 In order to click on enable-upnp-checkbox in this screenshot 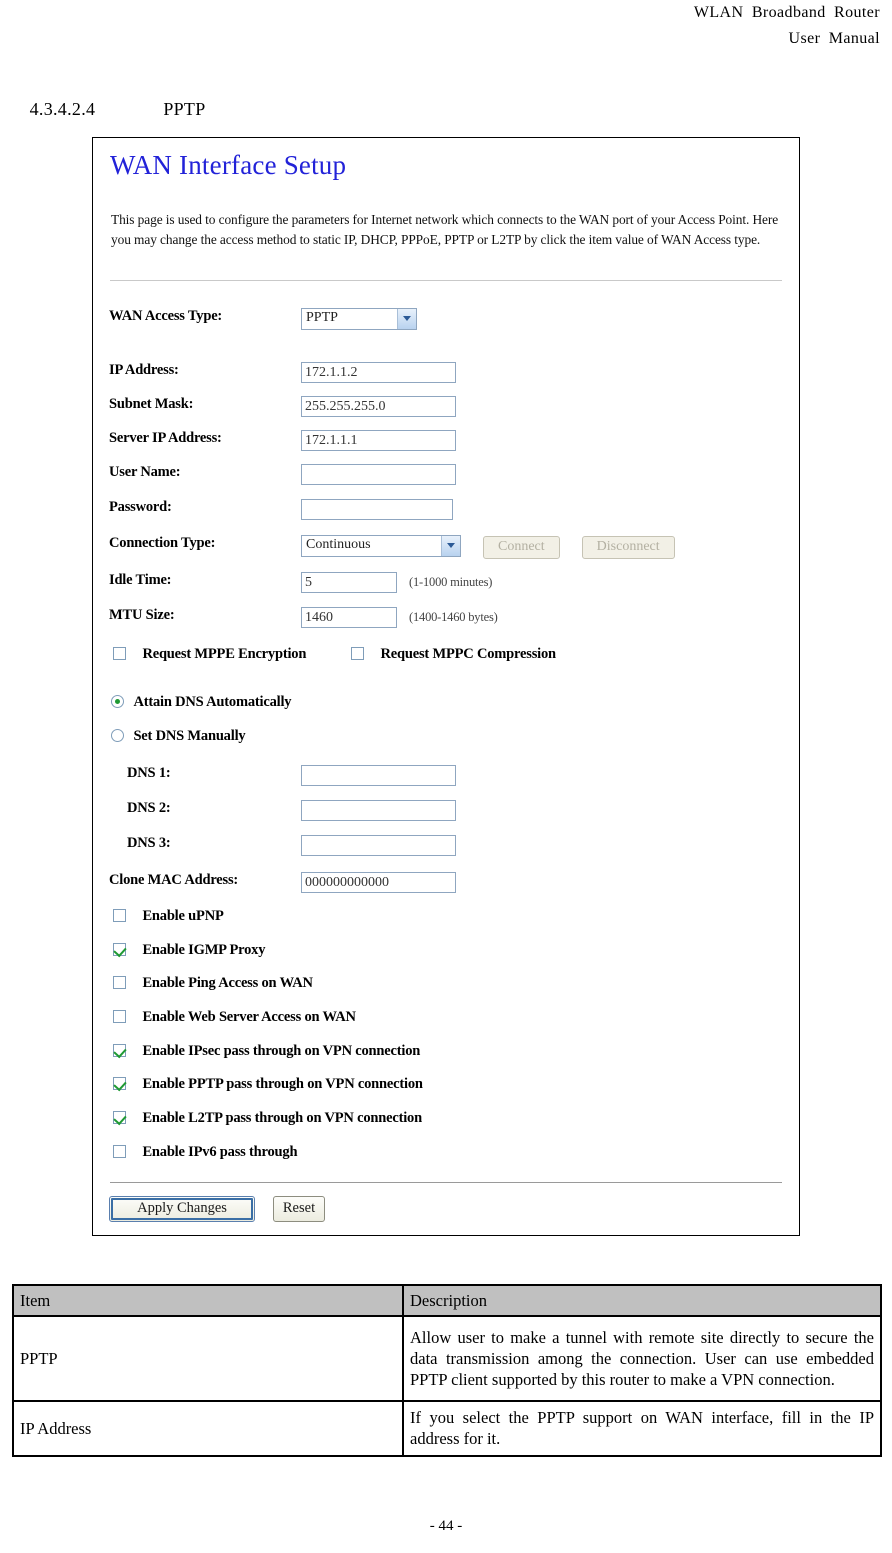, I will do `click(119, 915)`.